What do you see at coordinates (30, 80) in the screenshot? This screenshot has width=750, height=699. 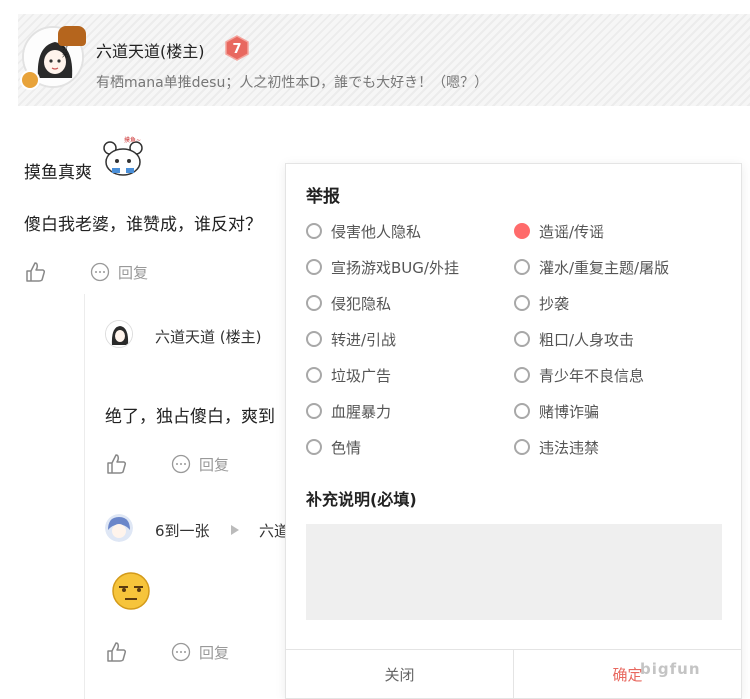 I see `avatar-medal-icon` at bounding box center [30, 80].